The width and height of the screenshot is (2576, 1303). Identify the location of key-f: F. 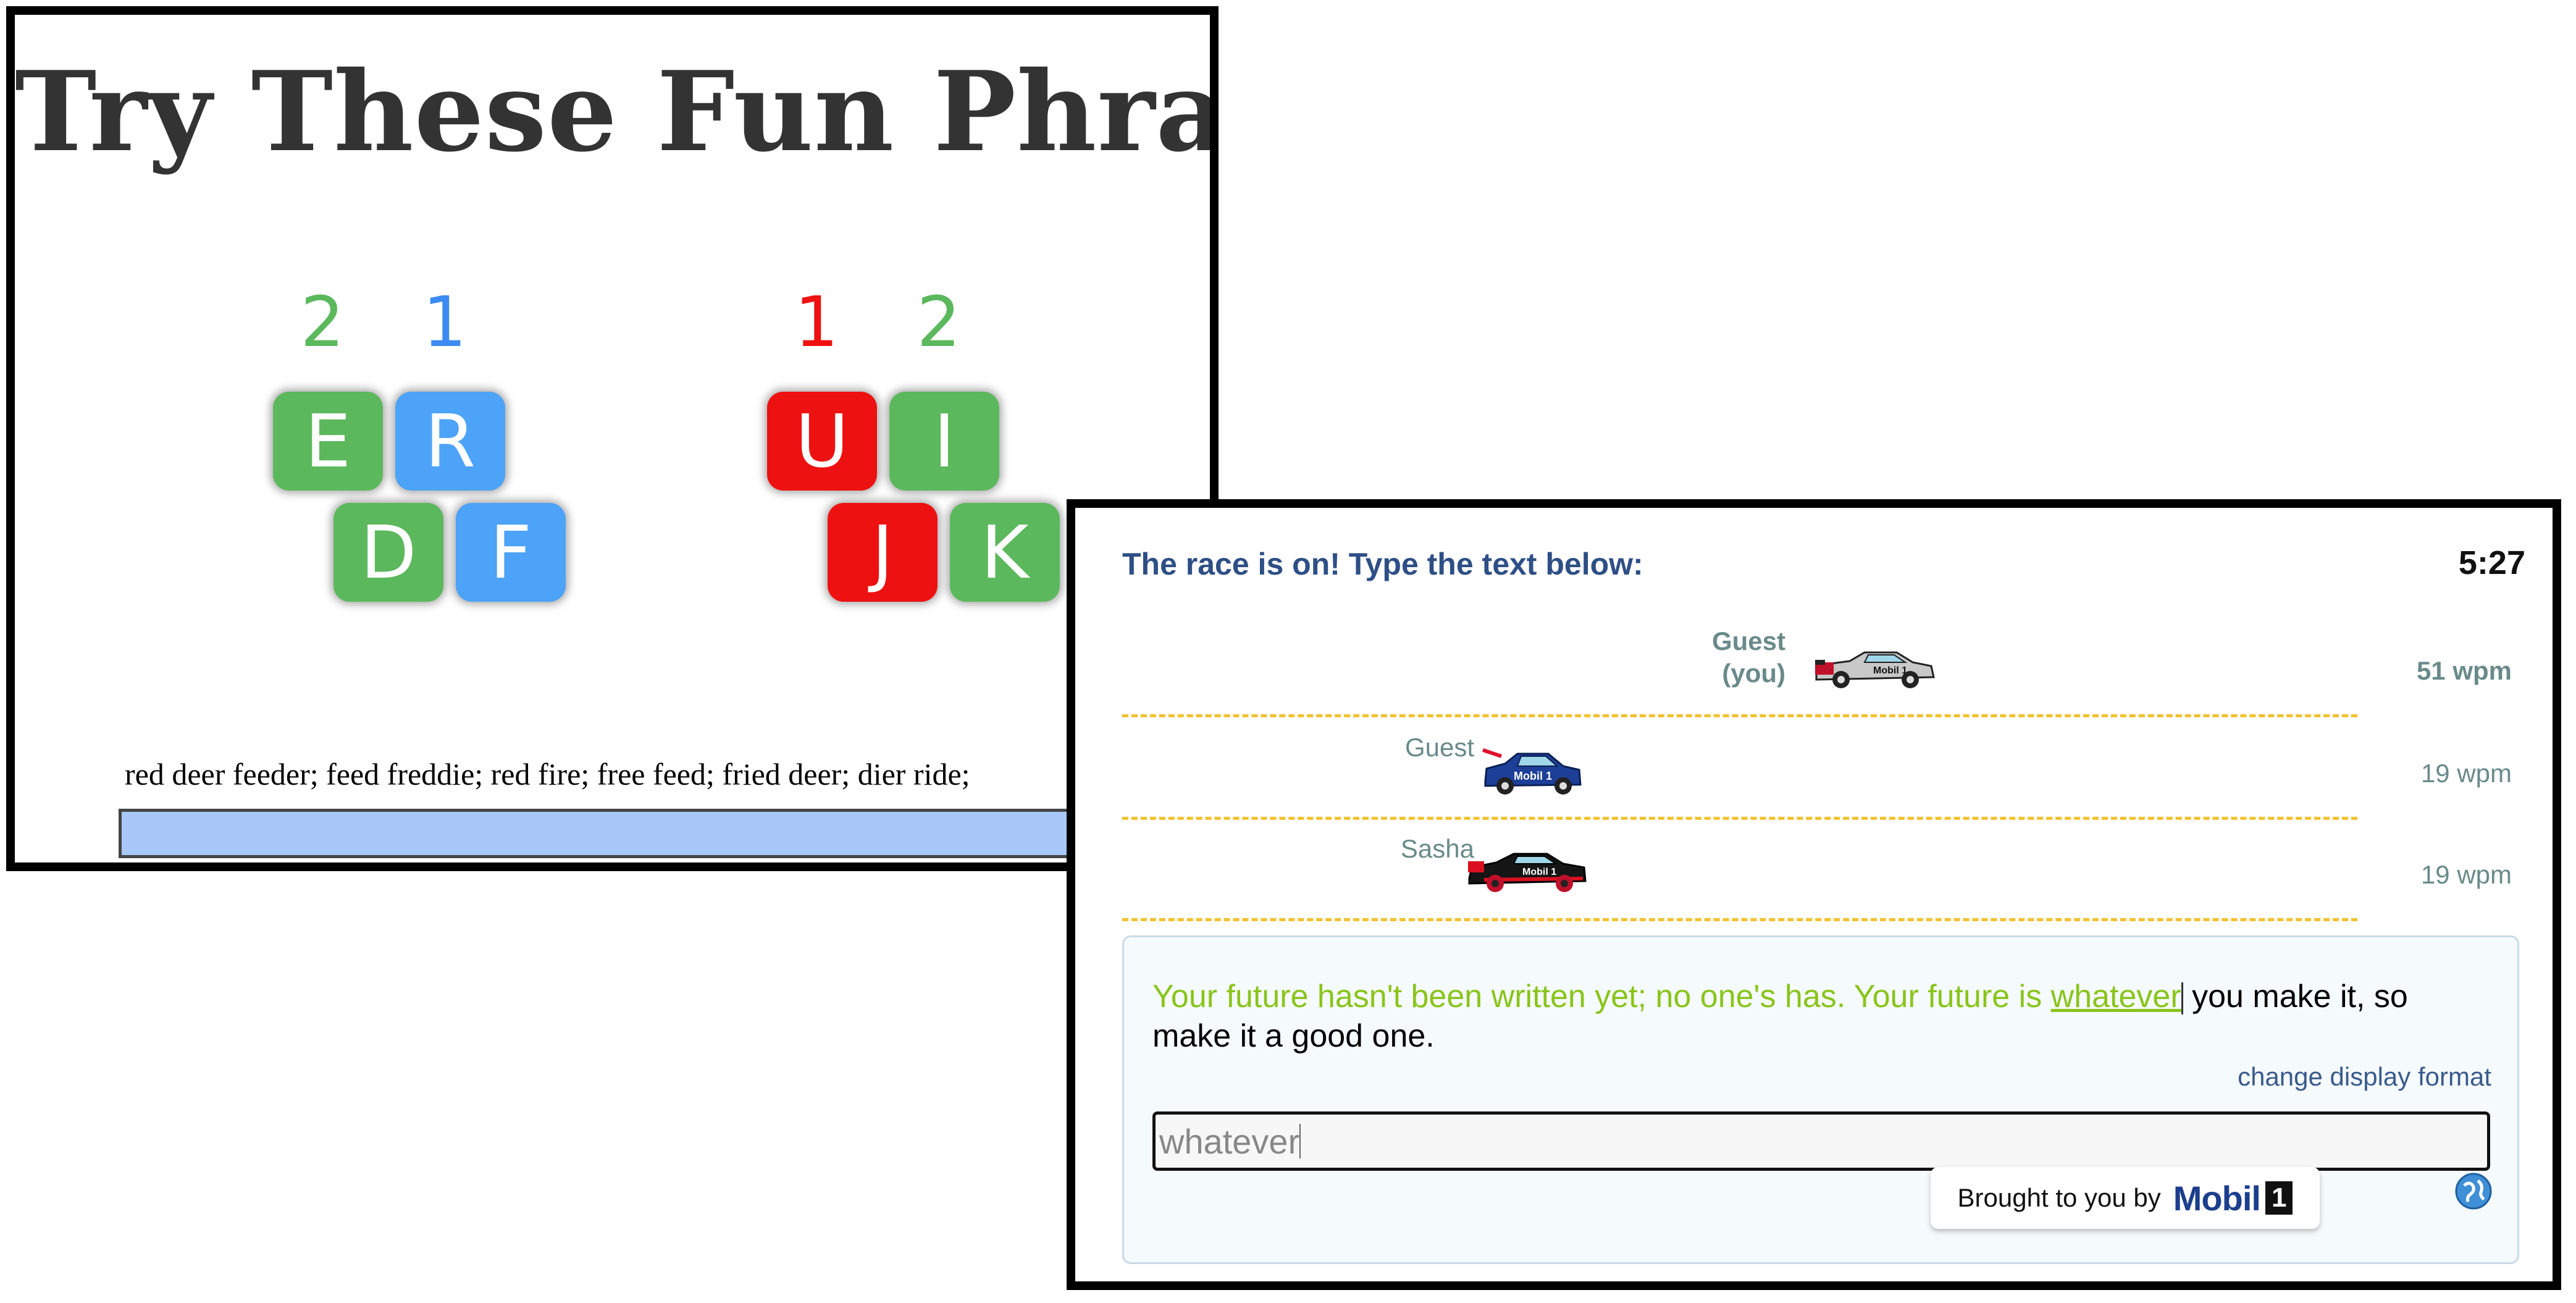
(511, 552).